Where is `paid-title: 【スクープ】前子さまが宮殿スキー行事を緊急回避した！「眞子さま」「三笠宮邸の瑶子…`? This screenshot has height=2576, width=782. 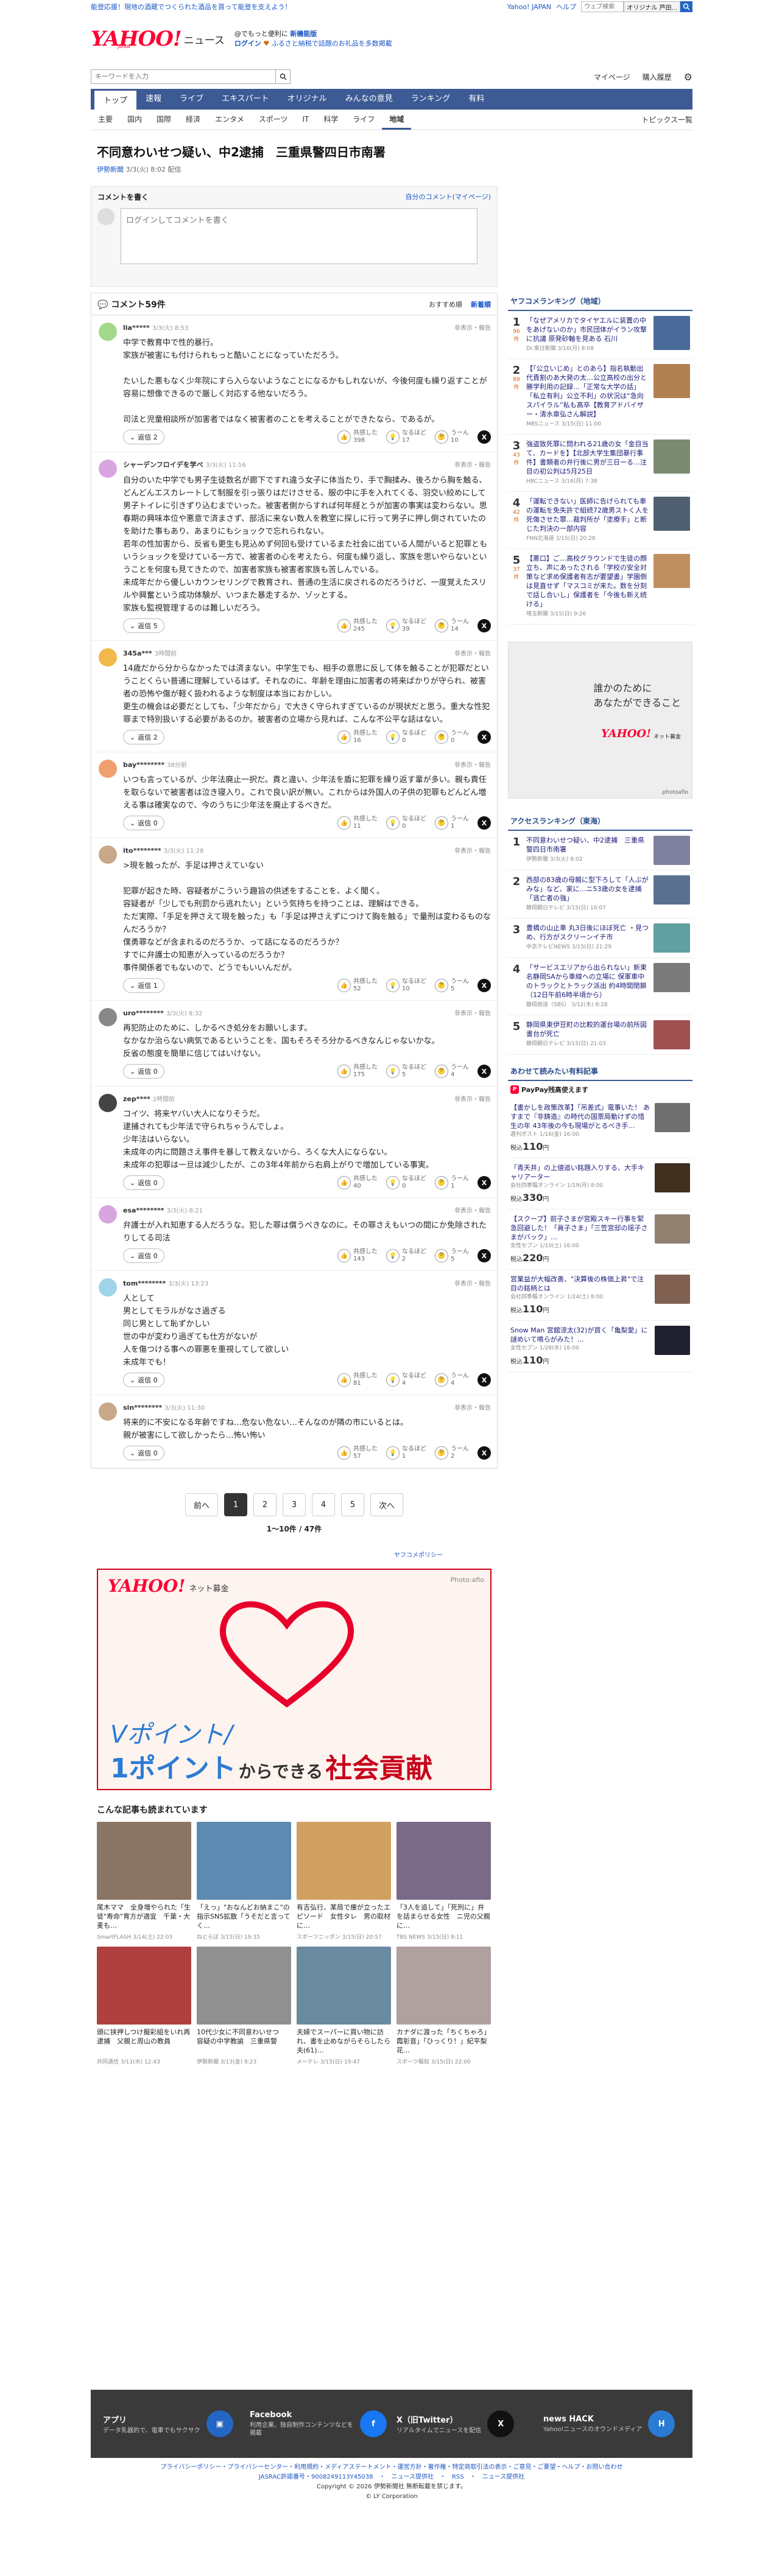
paid-title: 【スクープ】前子さまが宮殿スキー行事を緊急回避した！「眞子さま」「三笠宮邸の瑶子… is located at coordinates (580, 1239).